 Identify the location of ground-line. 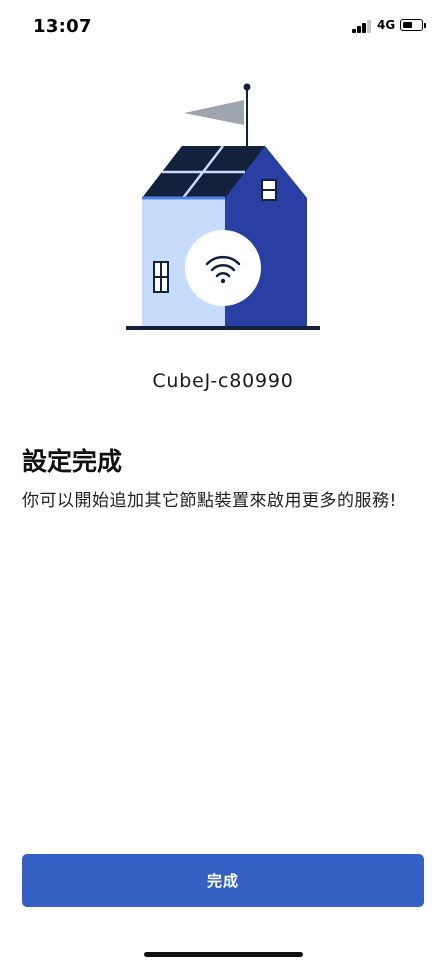
(223, 328).